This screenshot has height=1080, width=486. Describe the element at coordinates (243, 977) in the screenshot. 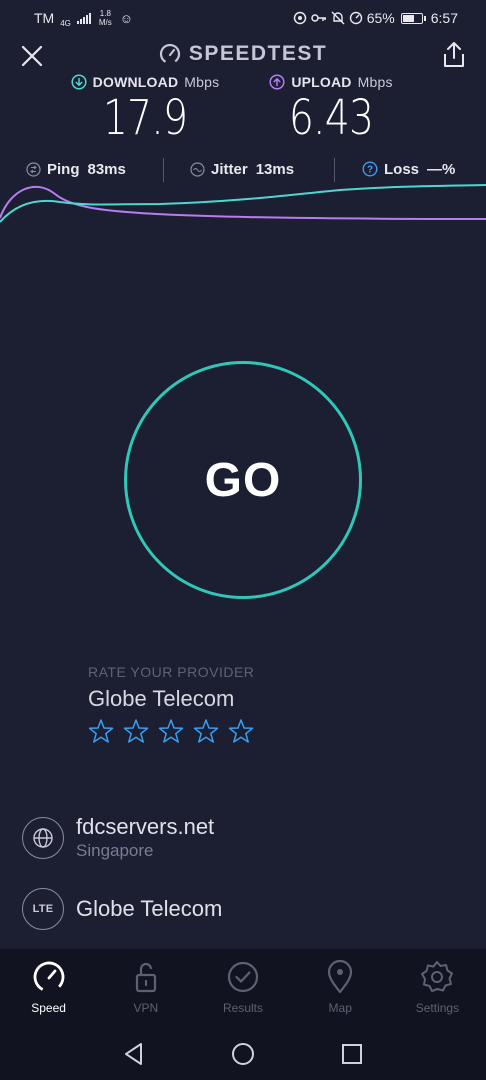

I see `check-circle-icon` at that location.